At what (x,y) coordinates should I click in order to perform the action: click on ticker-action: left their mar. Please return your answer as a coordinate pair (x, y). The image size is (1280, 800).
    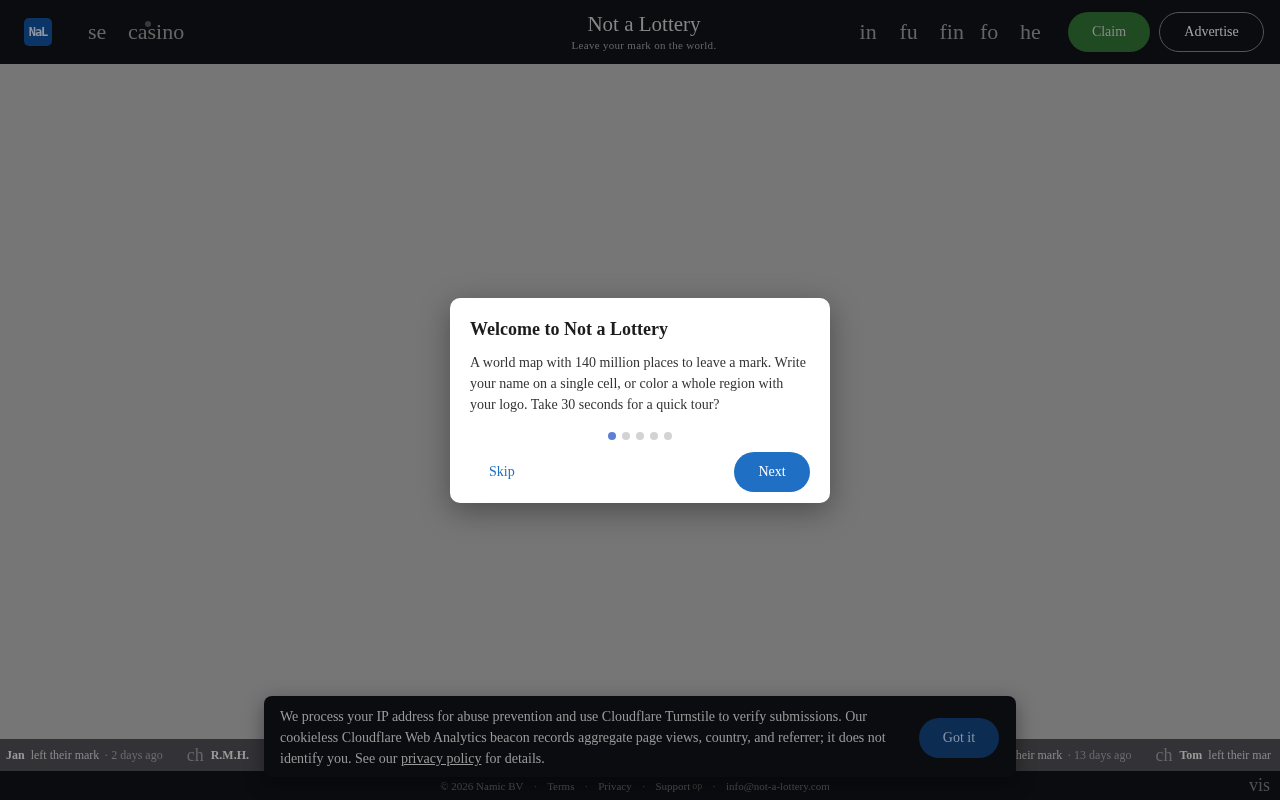
    Looking at the image, I should click on (1239, 755).